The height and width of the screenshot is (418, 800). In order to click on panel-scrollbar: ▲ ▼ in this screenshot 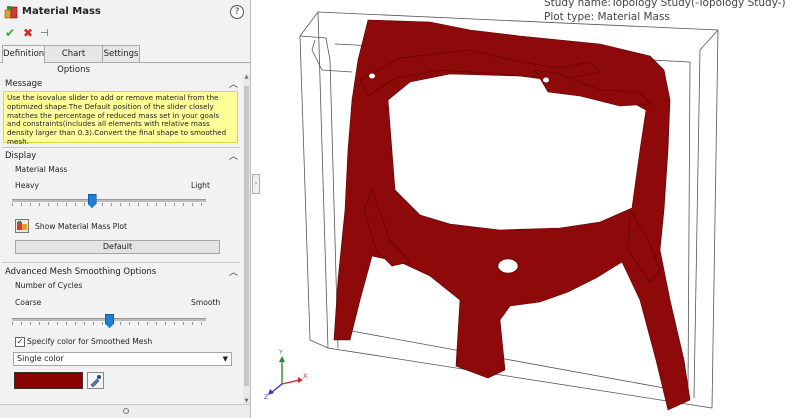, I will do `click(246, 239)`.